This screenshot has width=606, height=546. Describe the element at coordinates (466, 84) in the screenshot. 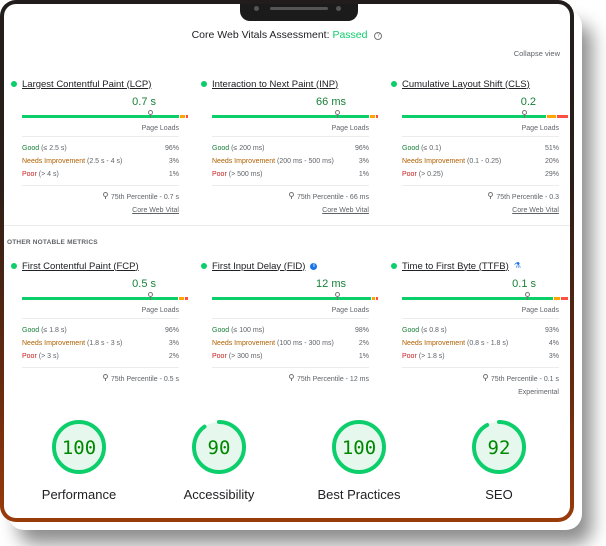

I see `metric-title-link: Cumulative Layout Shift (CLS)` at that location.